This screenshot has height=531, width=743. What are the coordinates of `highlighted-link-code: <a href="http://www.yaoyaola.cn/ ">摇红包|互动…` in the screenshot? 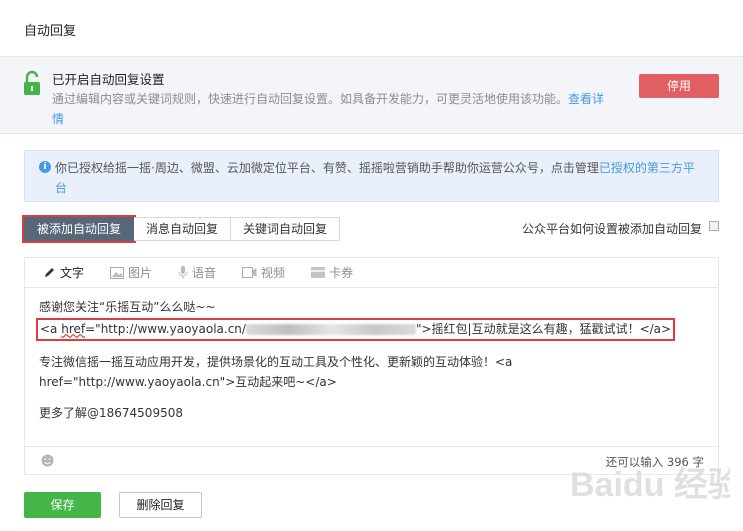 It's located at (356, 329).